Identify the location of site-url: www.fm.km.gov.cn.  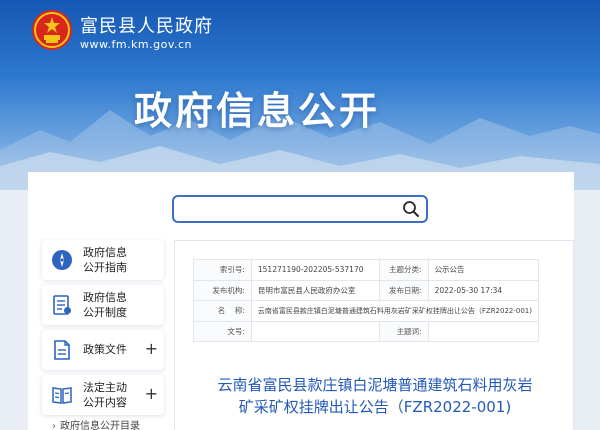
(136, 44).